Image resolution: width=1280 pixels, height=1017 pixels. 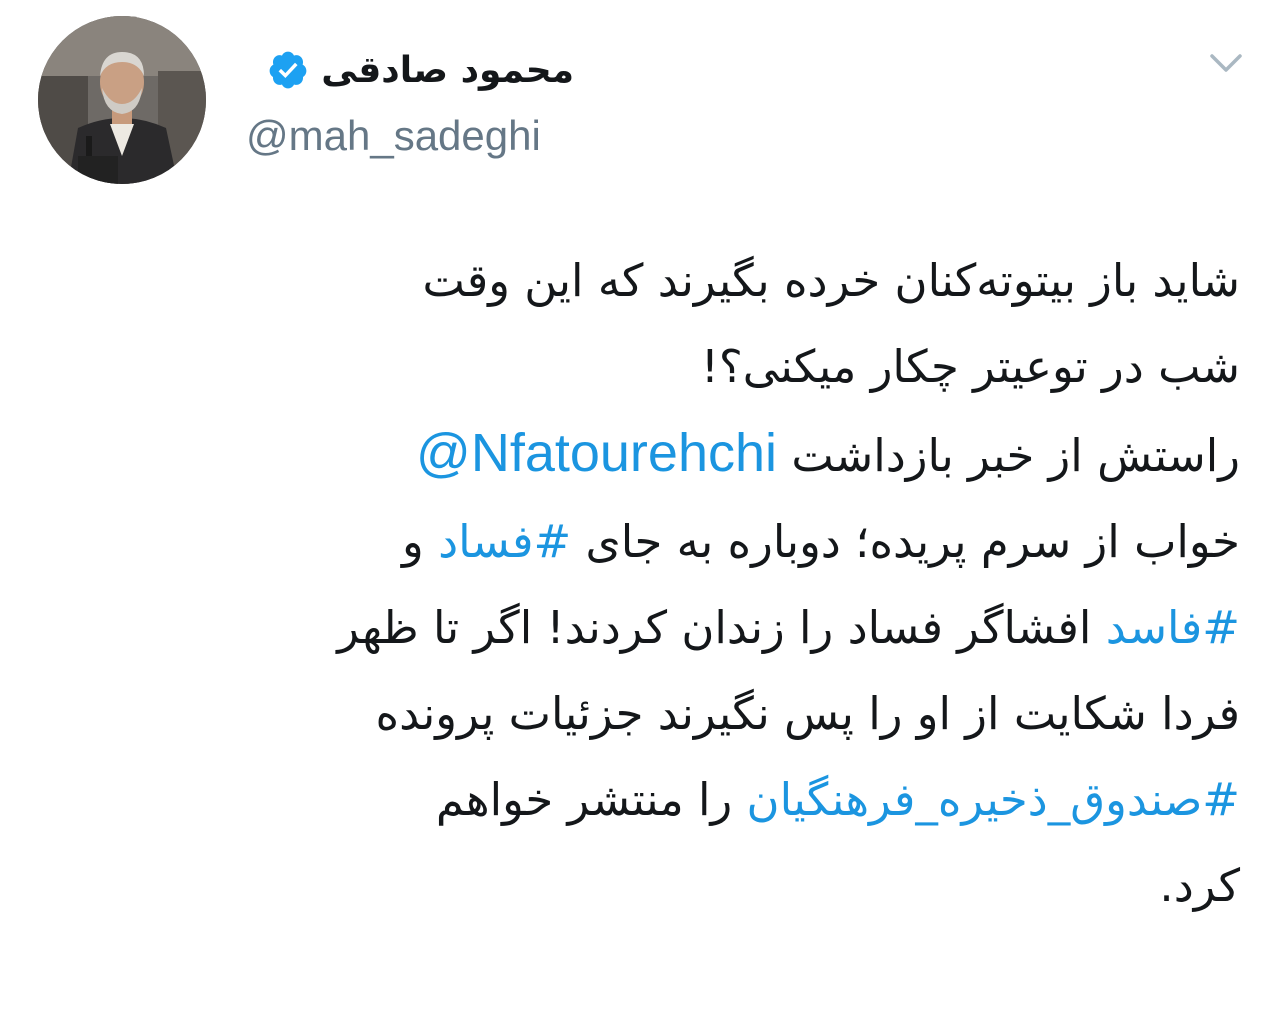 I want to click on tweet-line: راستش از خبر بازداشت @Nfatourehchi, so click(x=650, y=454).